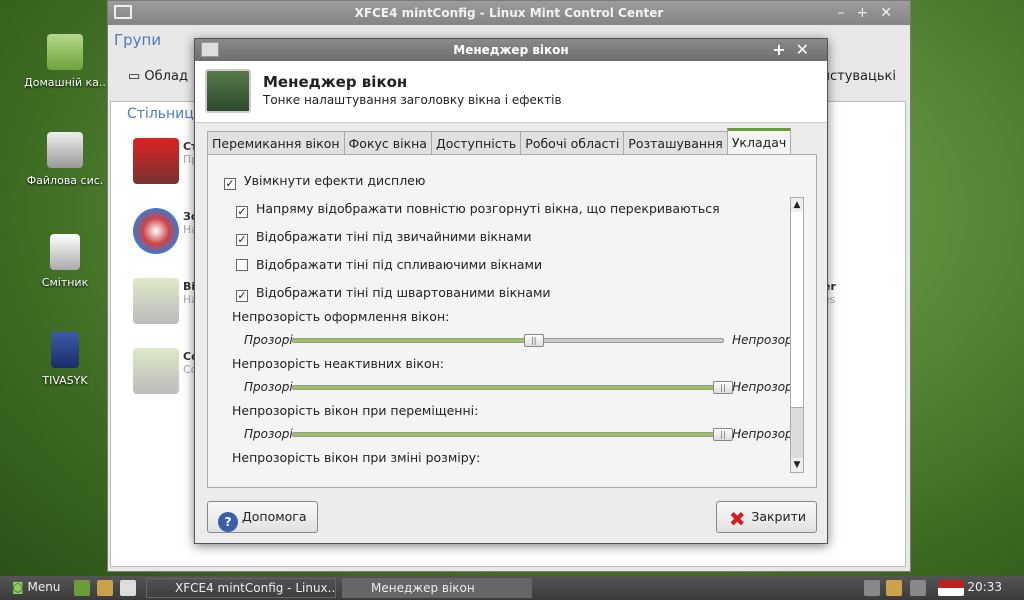  What do you see at coordinates (797, 433) in the screenshot?
I see `scroll-trough` at bounding box center [797, 433].